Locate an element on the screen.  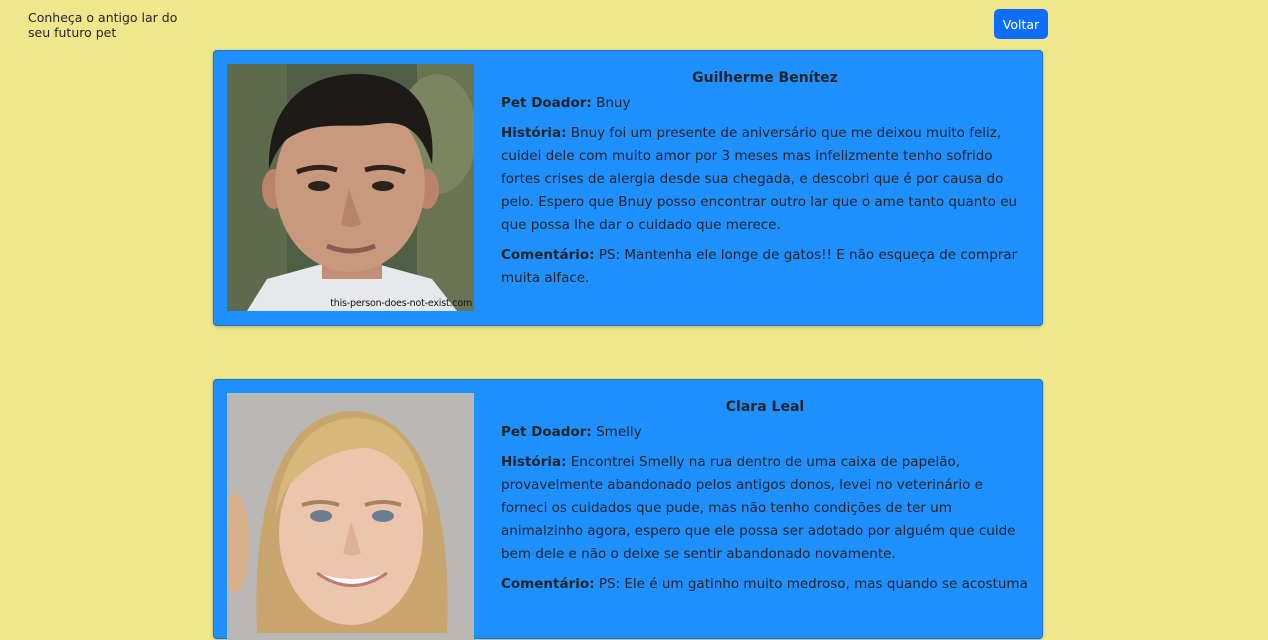
woman-portrait-image is located at coordinates (350, 516).